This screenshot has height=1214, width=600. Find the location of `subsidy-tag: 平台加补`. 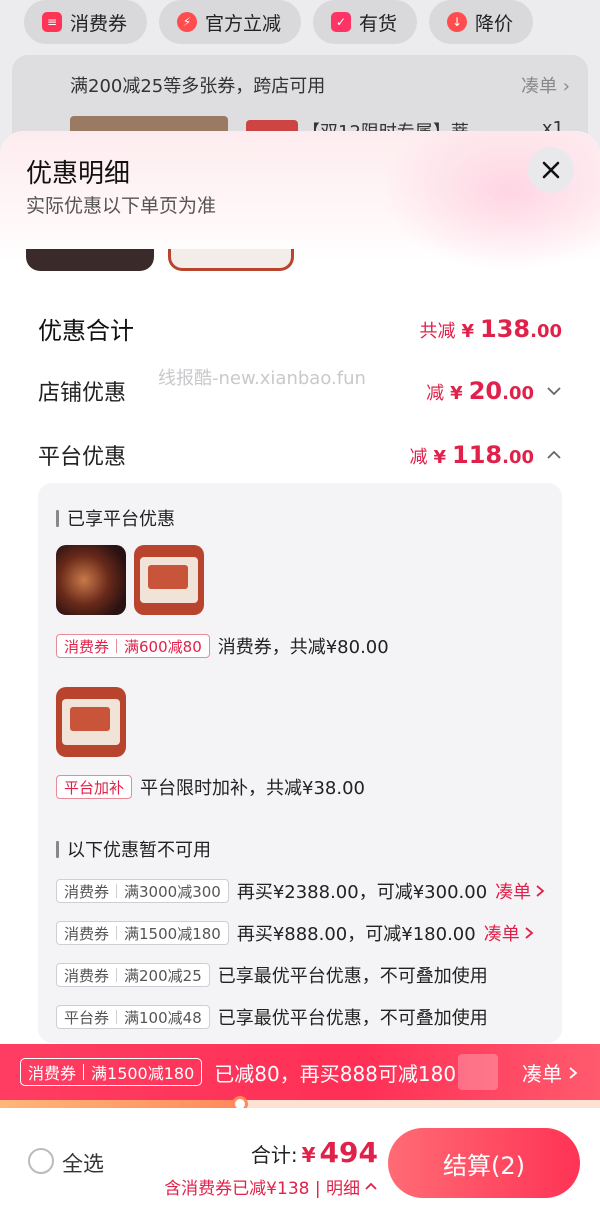

subsidy-tag: 平台加补 is located at coordinates (94, 787).